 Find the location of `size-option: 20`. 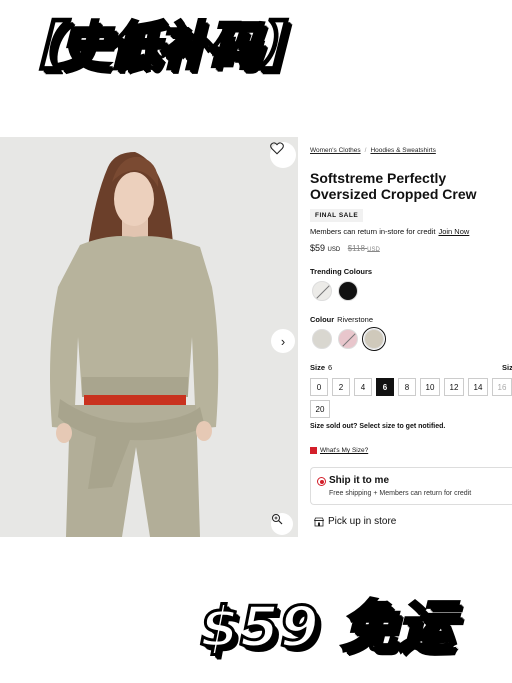

size-option: 20 is located at coordinates (320, 409).